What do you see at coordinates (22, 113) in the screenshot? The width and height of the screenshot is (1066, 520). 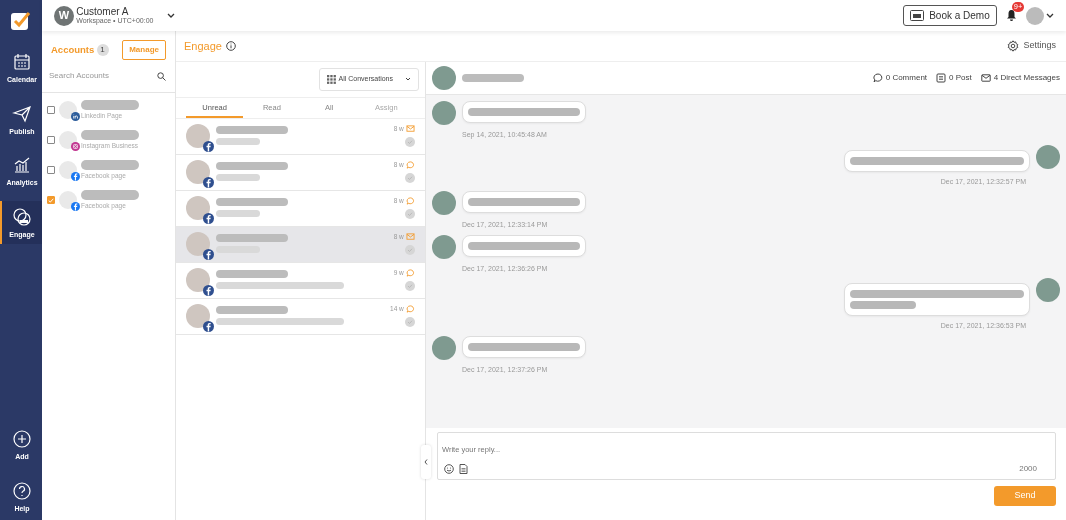 I see `paper-plane-icon` at bounding box center [22, 113].